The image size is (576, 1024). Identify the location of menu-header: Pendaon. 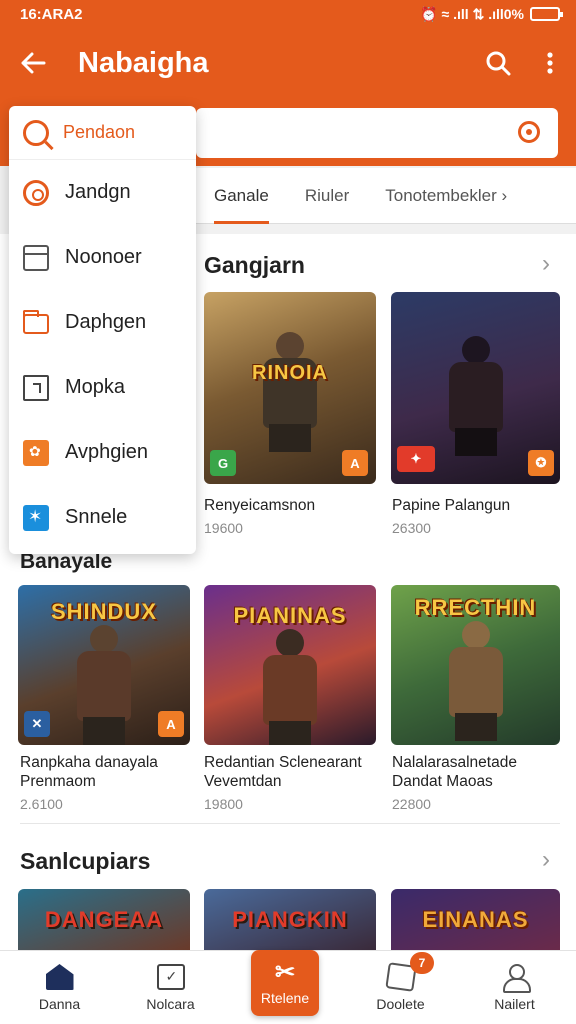
(102, 133).